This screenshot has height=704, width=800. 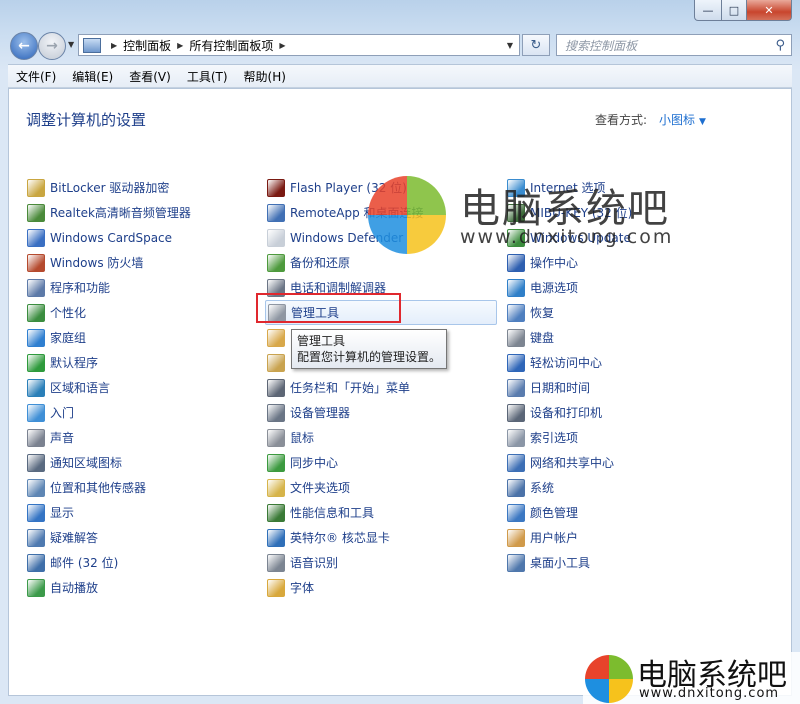 I want to click on cp-item-label: 邮件 (32 位), so click(x=84, y=563).